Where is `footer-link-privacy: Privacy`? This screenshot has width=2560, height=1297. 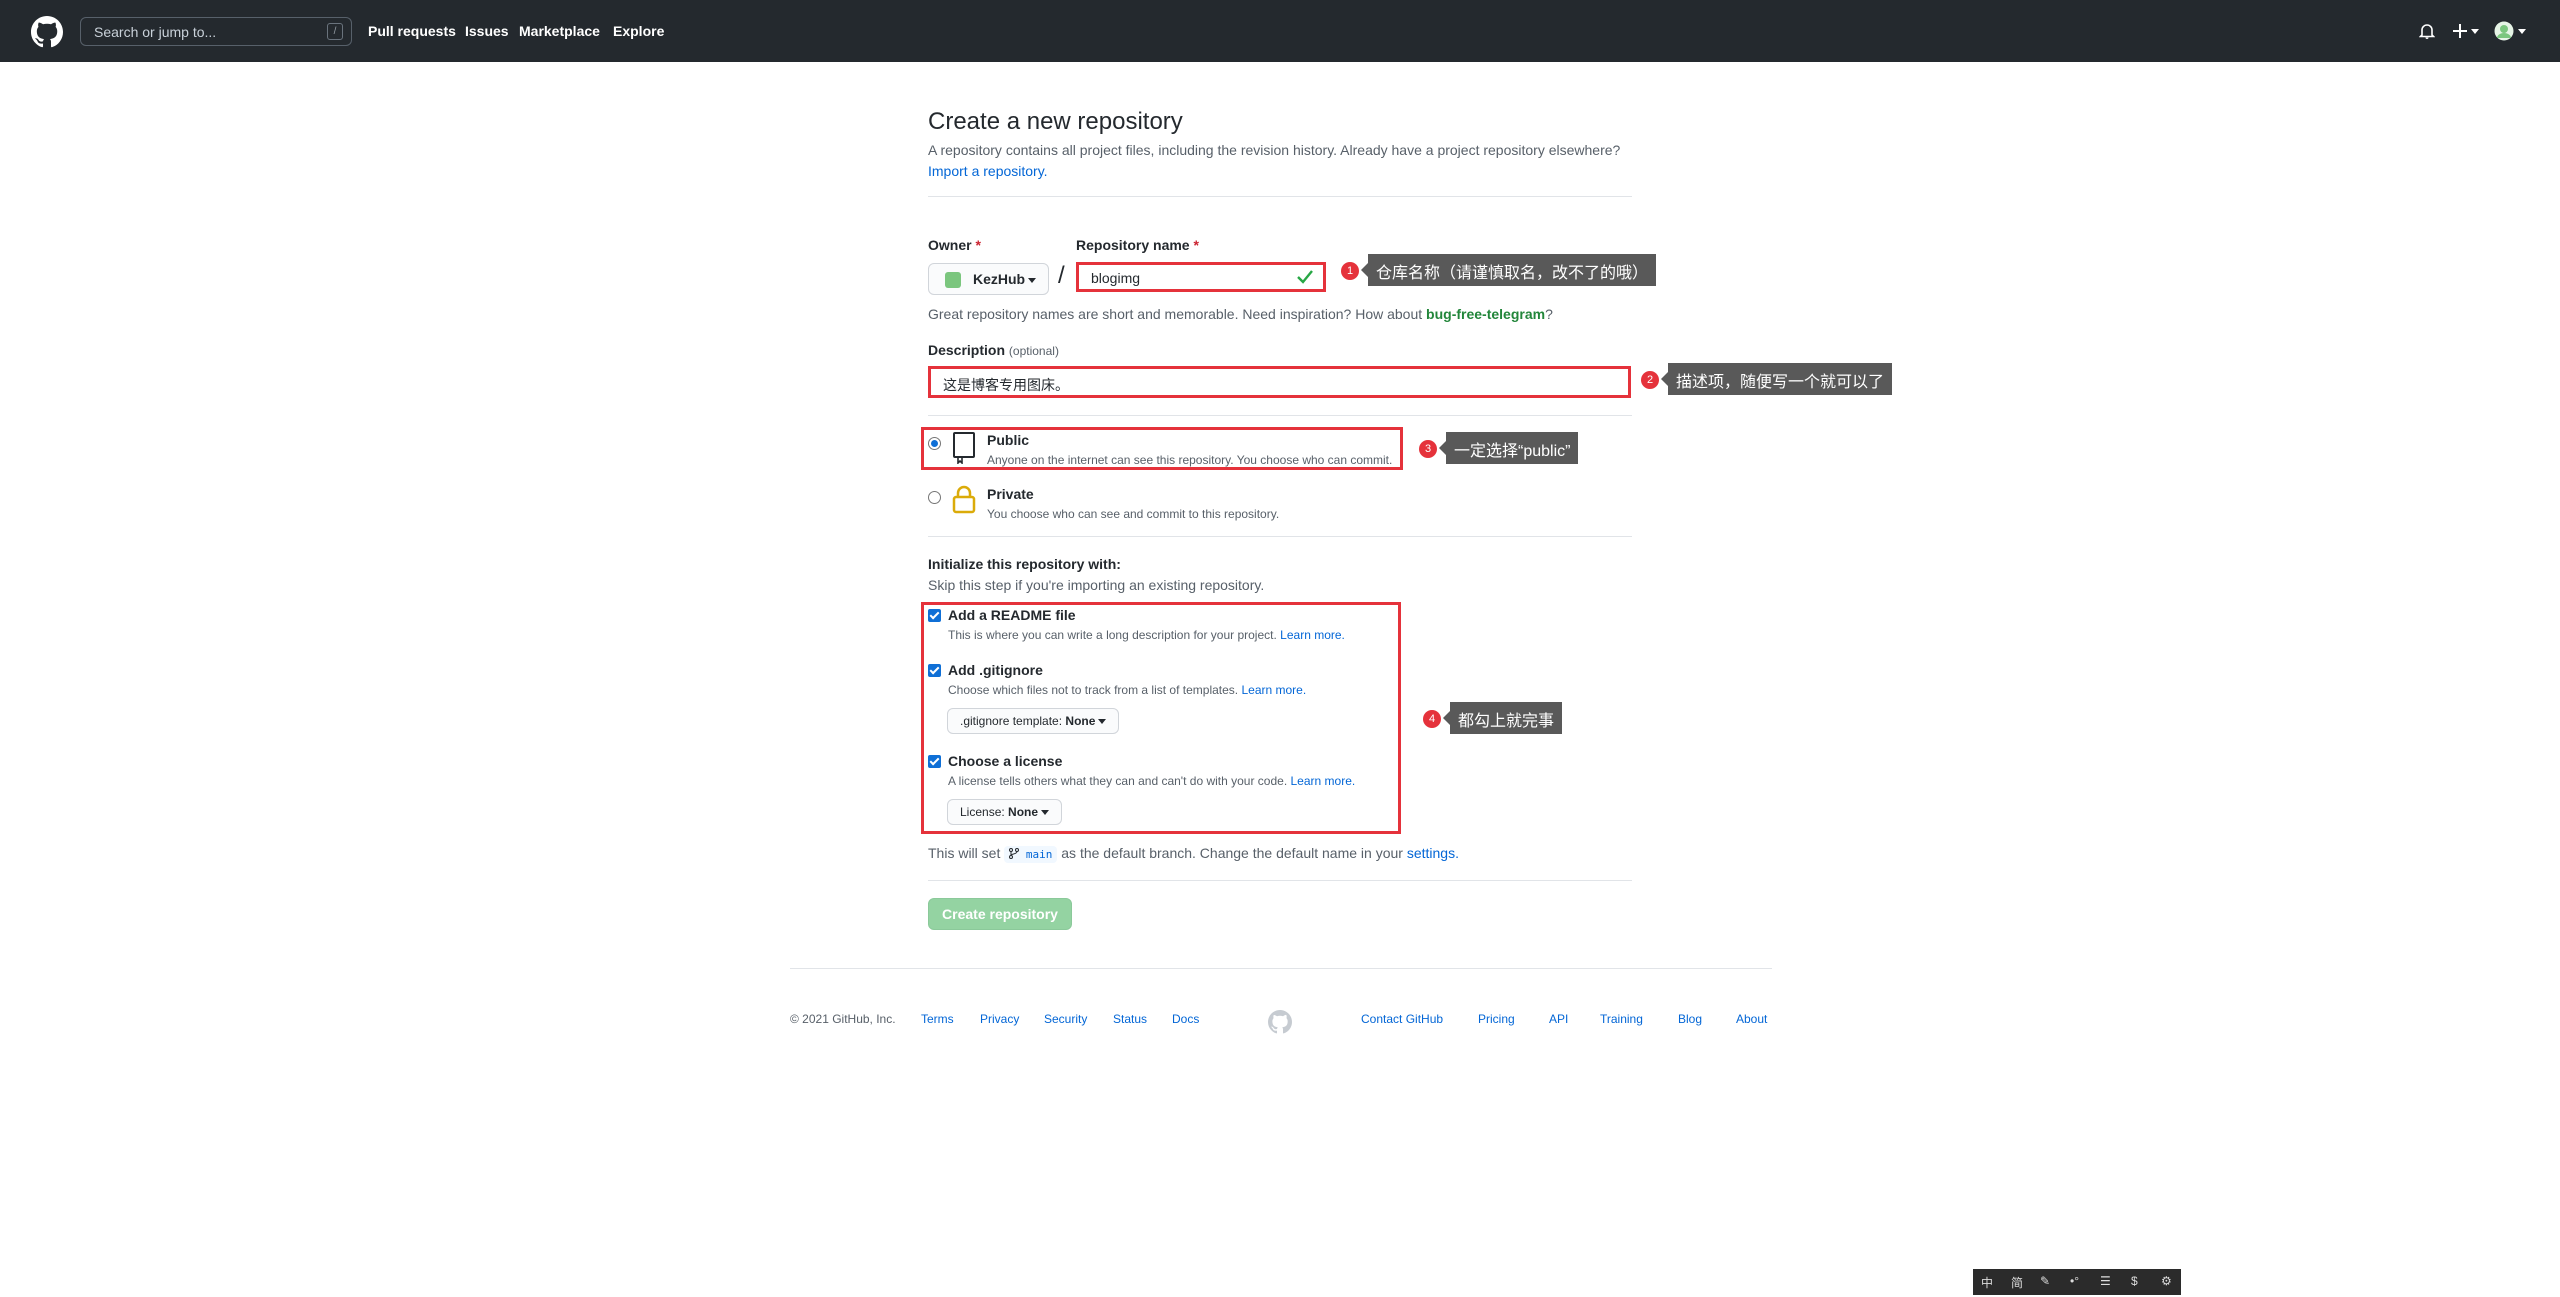 footer-link-privacy: Privacy is located at coordinates (999, 1019).